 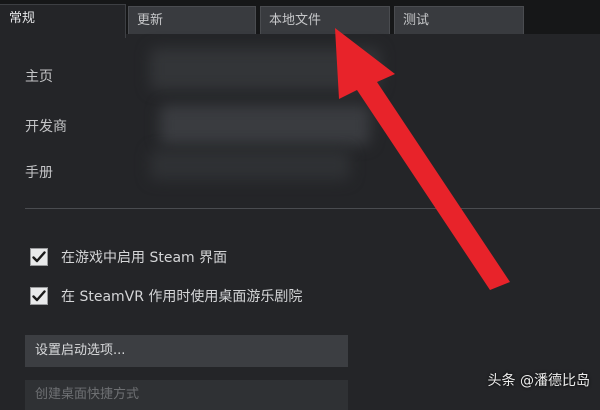 I want to click on homepage-label: 主页, so click(x=39, y=77).